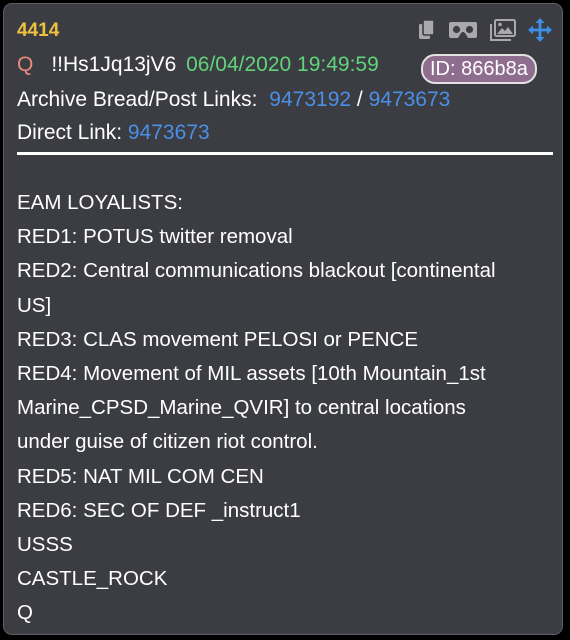  Describe the element at coordinates (310, 99) in the screenshot. I see `archive-link-1: 9473192` at that location.